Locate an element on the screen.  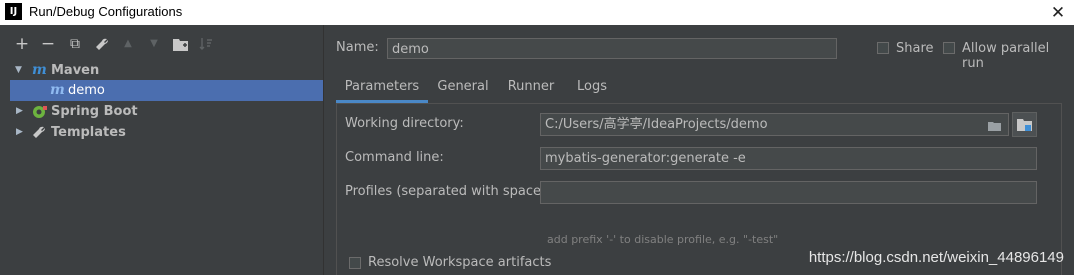
watermark: https://blog.csdn.net/weixin_44896149 is located at coordinates (936, 257).